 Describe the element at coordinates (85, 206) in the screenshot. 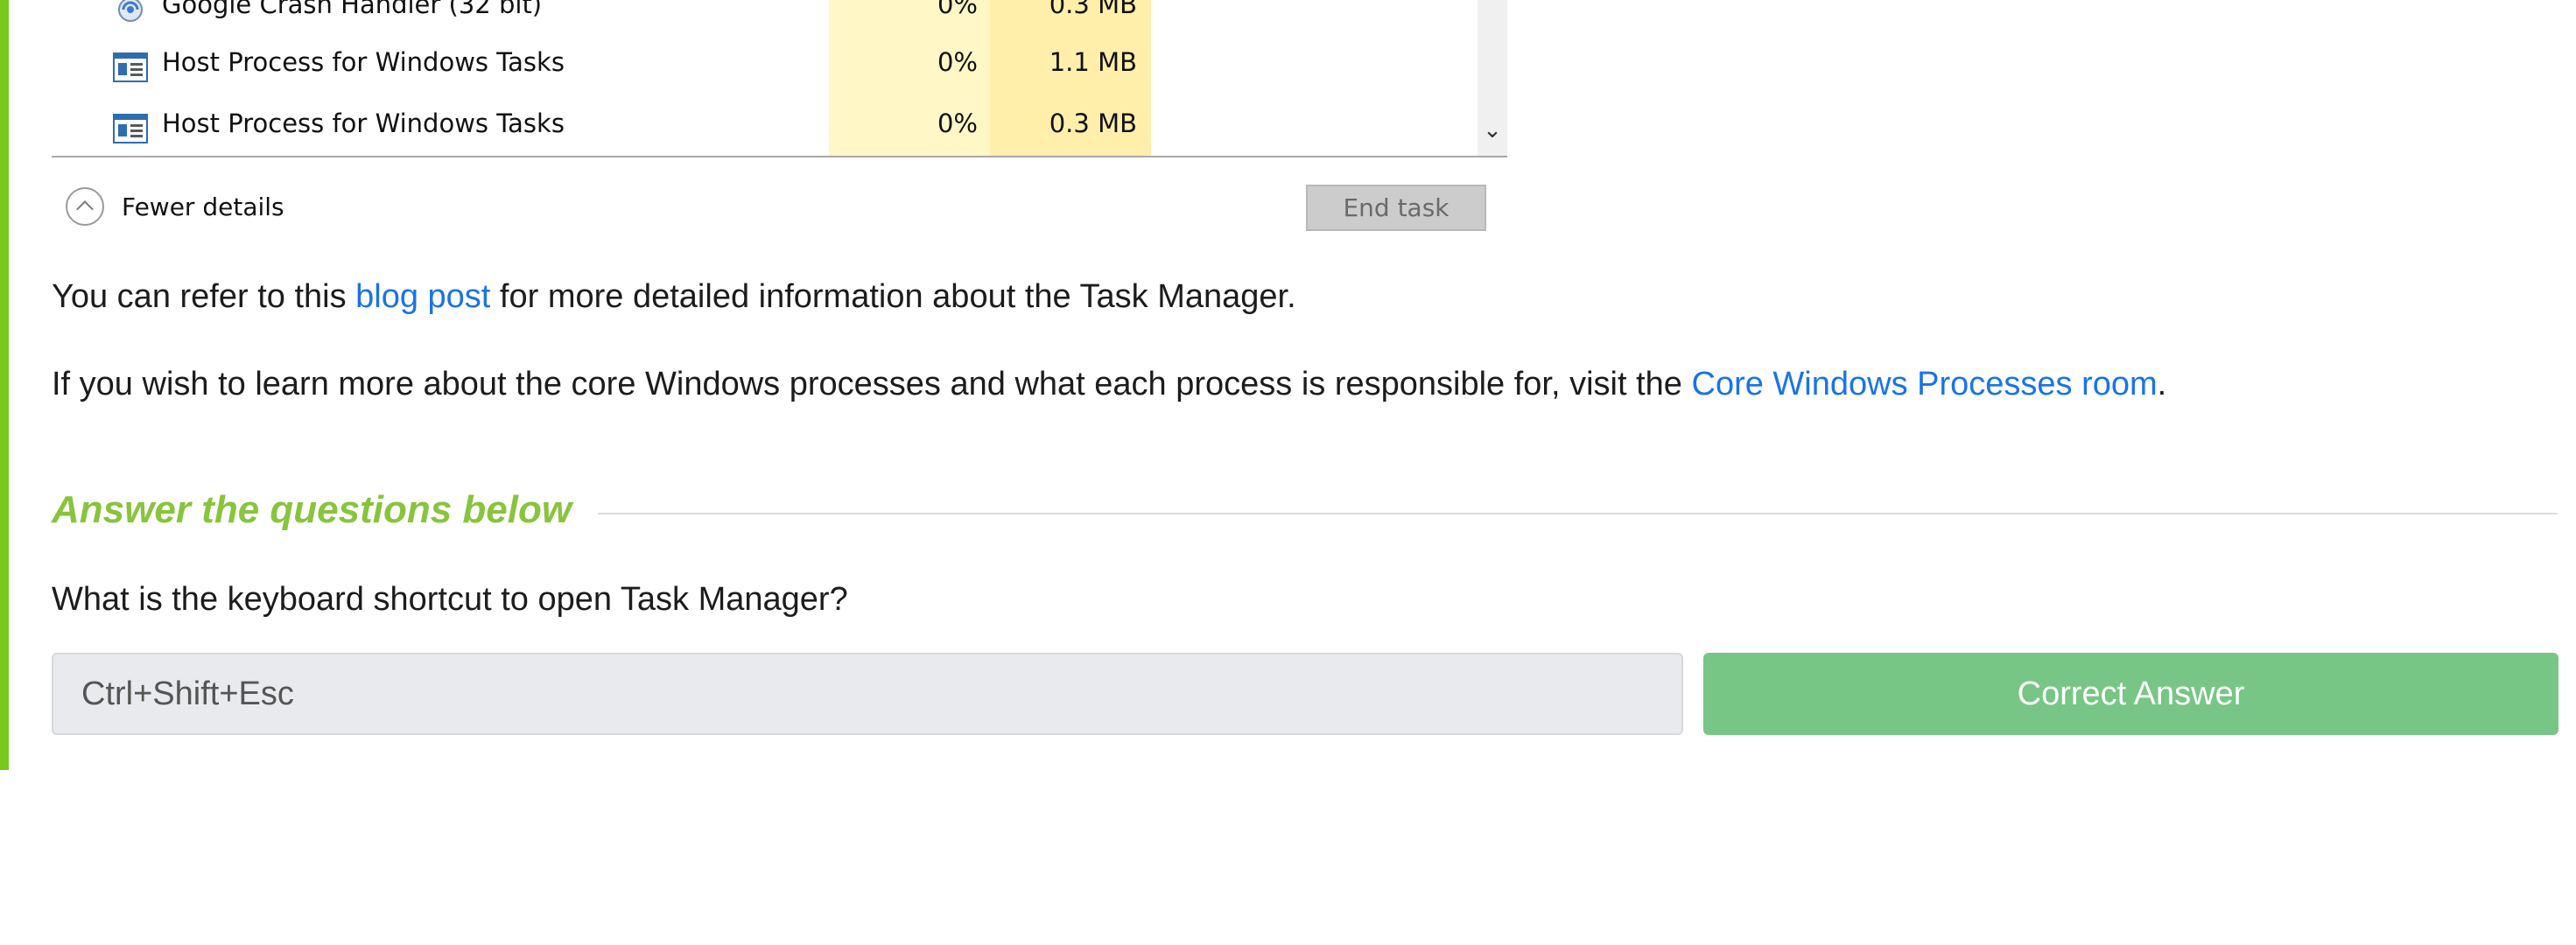

I see `chevron-up-icon` at that location.